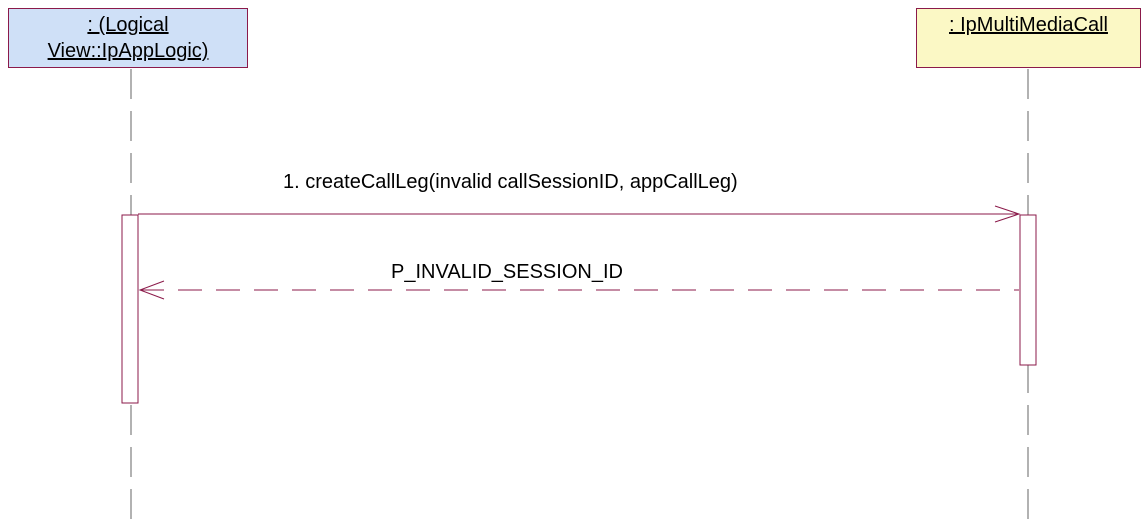  Describe the element at coordinates (128, 51) in the screenshot. I see `participant-app-logic-line2: View::IpAppLogic)` at that location.